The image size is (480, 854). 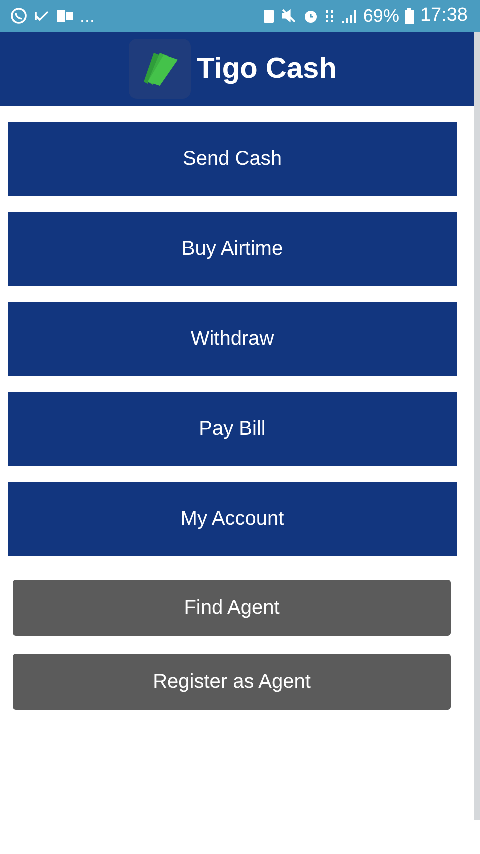 What do you see at coordinates (19, 16) in the screenshot?
I see `chat-icon` at bounding box center [19, 16].